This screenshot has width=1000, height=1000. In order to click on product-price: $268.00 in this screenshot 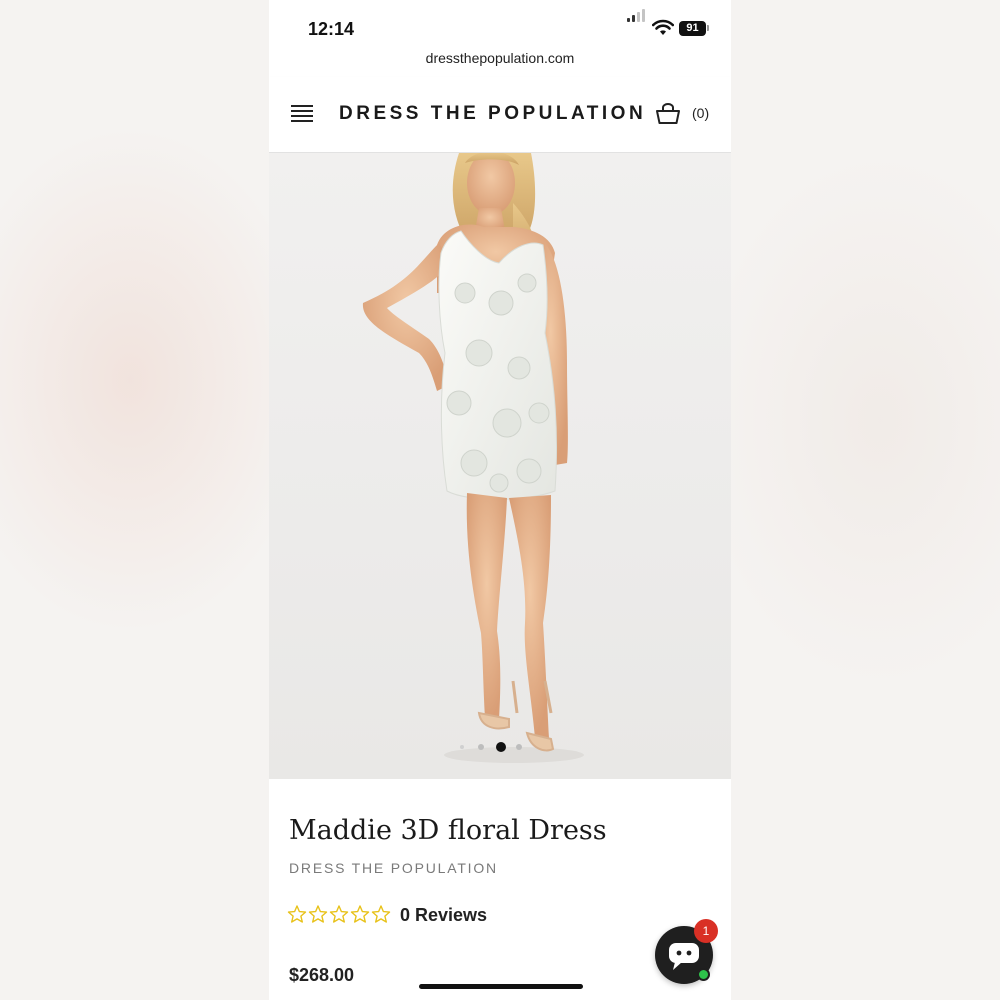, I will do `click(322, 975)`.